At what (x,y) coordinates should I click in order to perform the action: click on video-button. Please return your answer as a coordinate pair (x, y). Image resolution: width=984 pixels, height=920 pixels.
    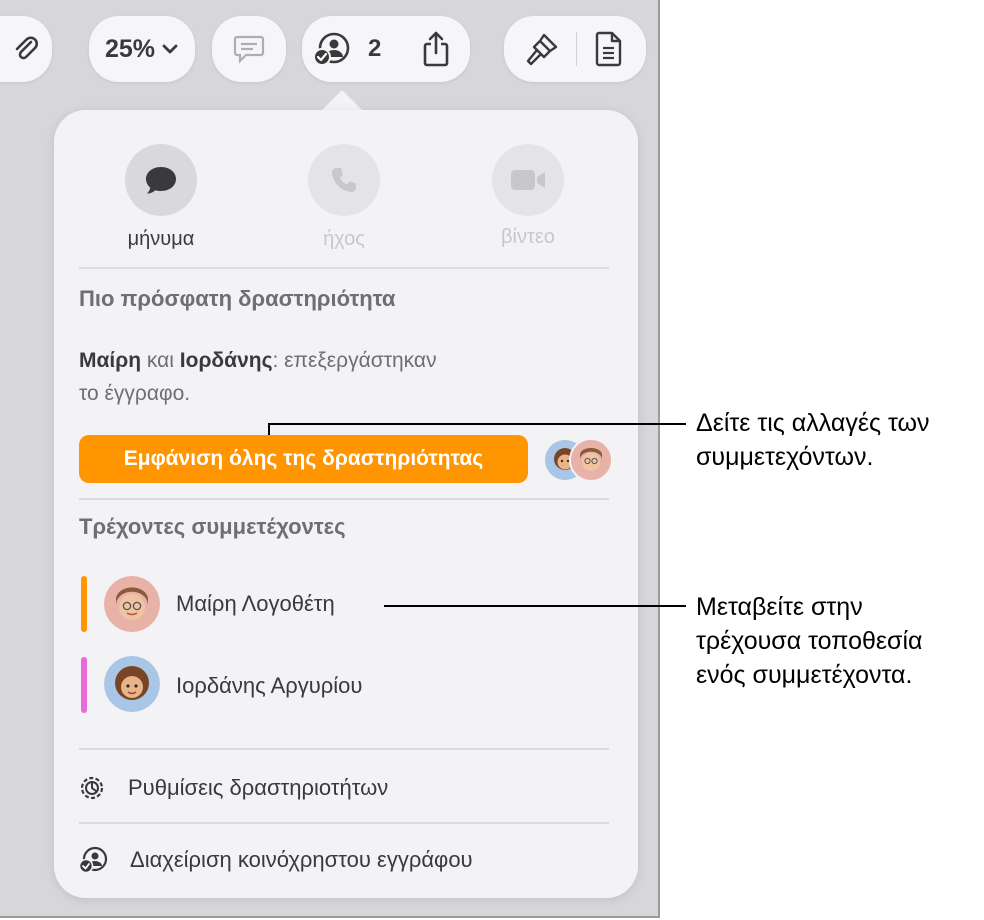
    Looking at the image, I should click on (528, 180).